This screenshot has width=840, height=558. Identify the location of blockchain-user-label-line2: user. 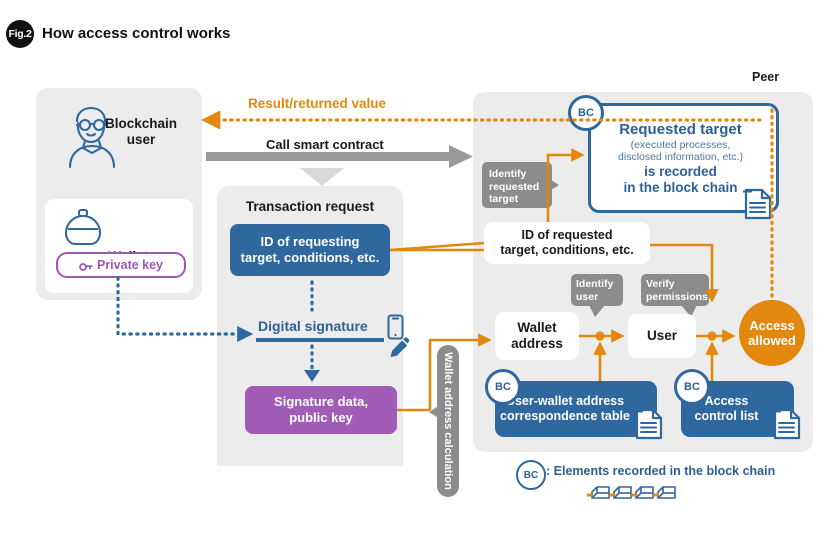
(141, 139).